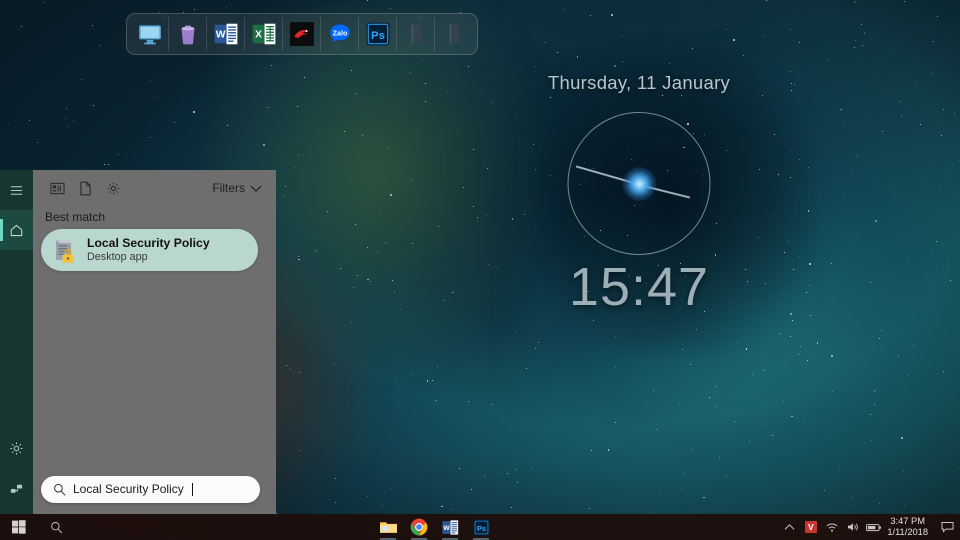 The width and height of the screenshot is (960, 540). I want to click on wifi-icon, so click(832, 527).